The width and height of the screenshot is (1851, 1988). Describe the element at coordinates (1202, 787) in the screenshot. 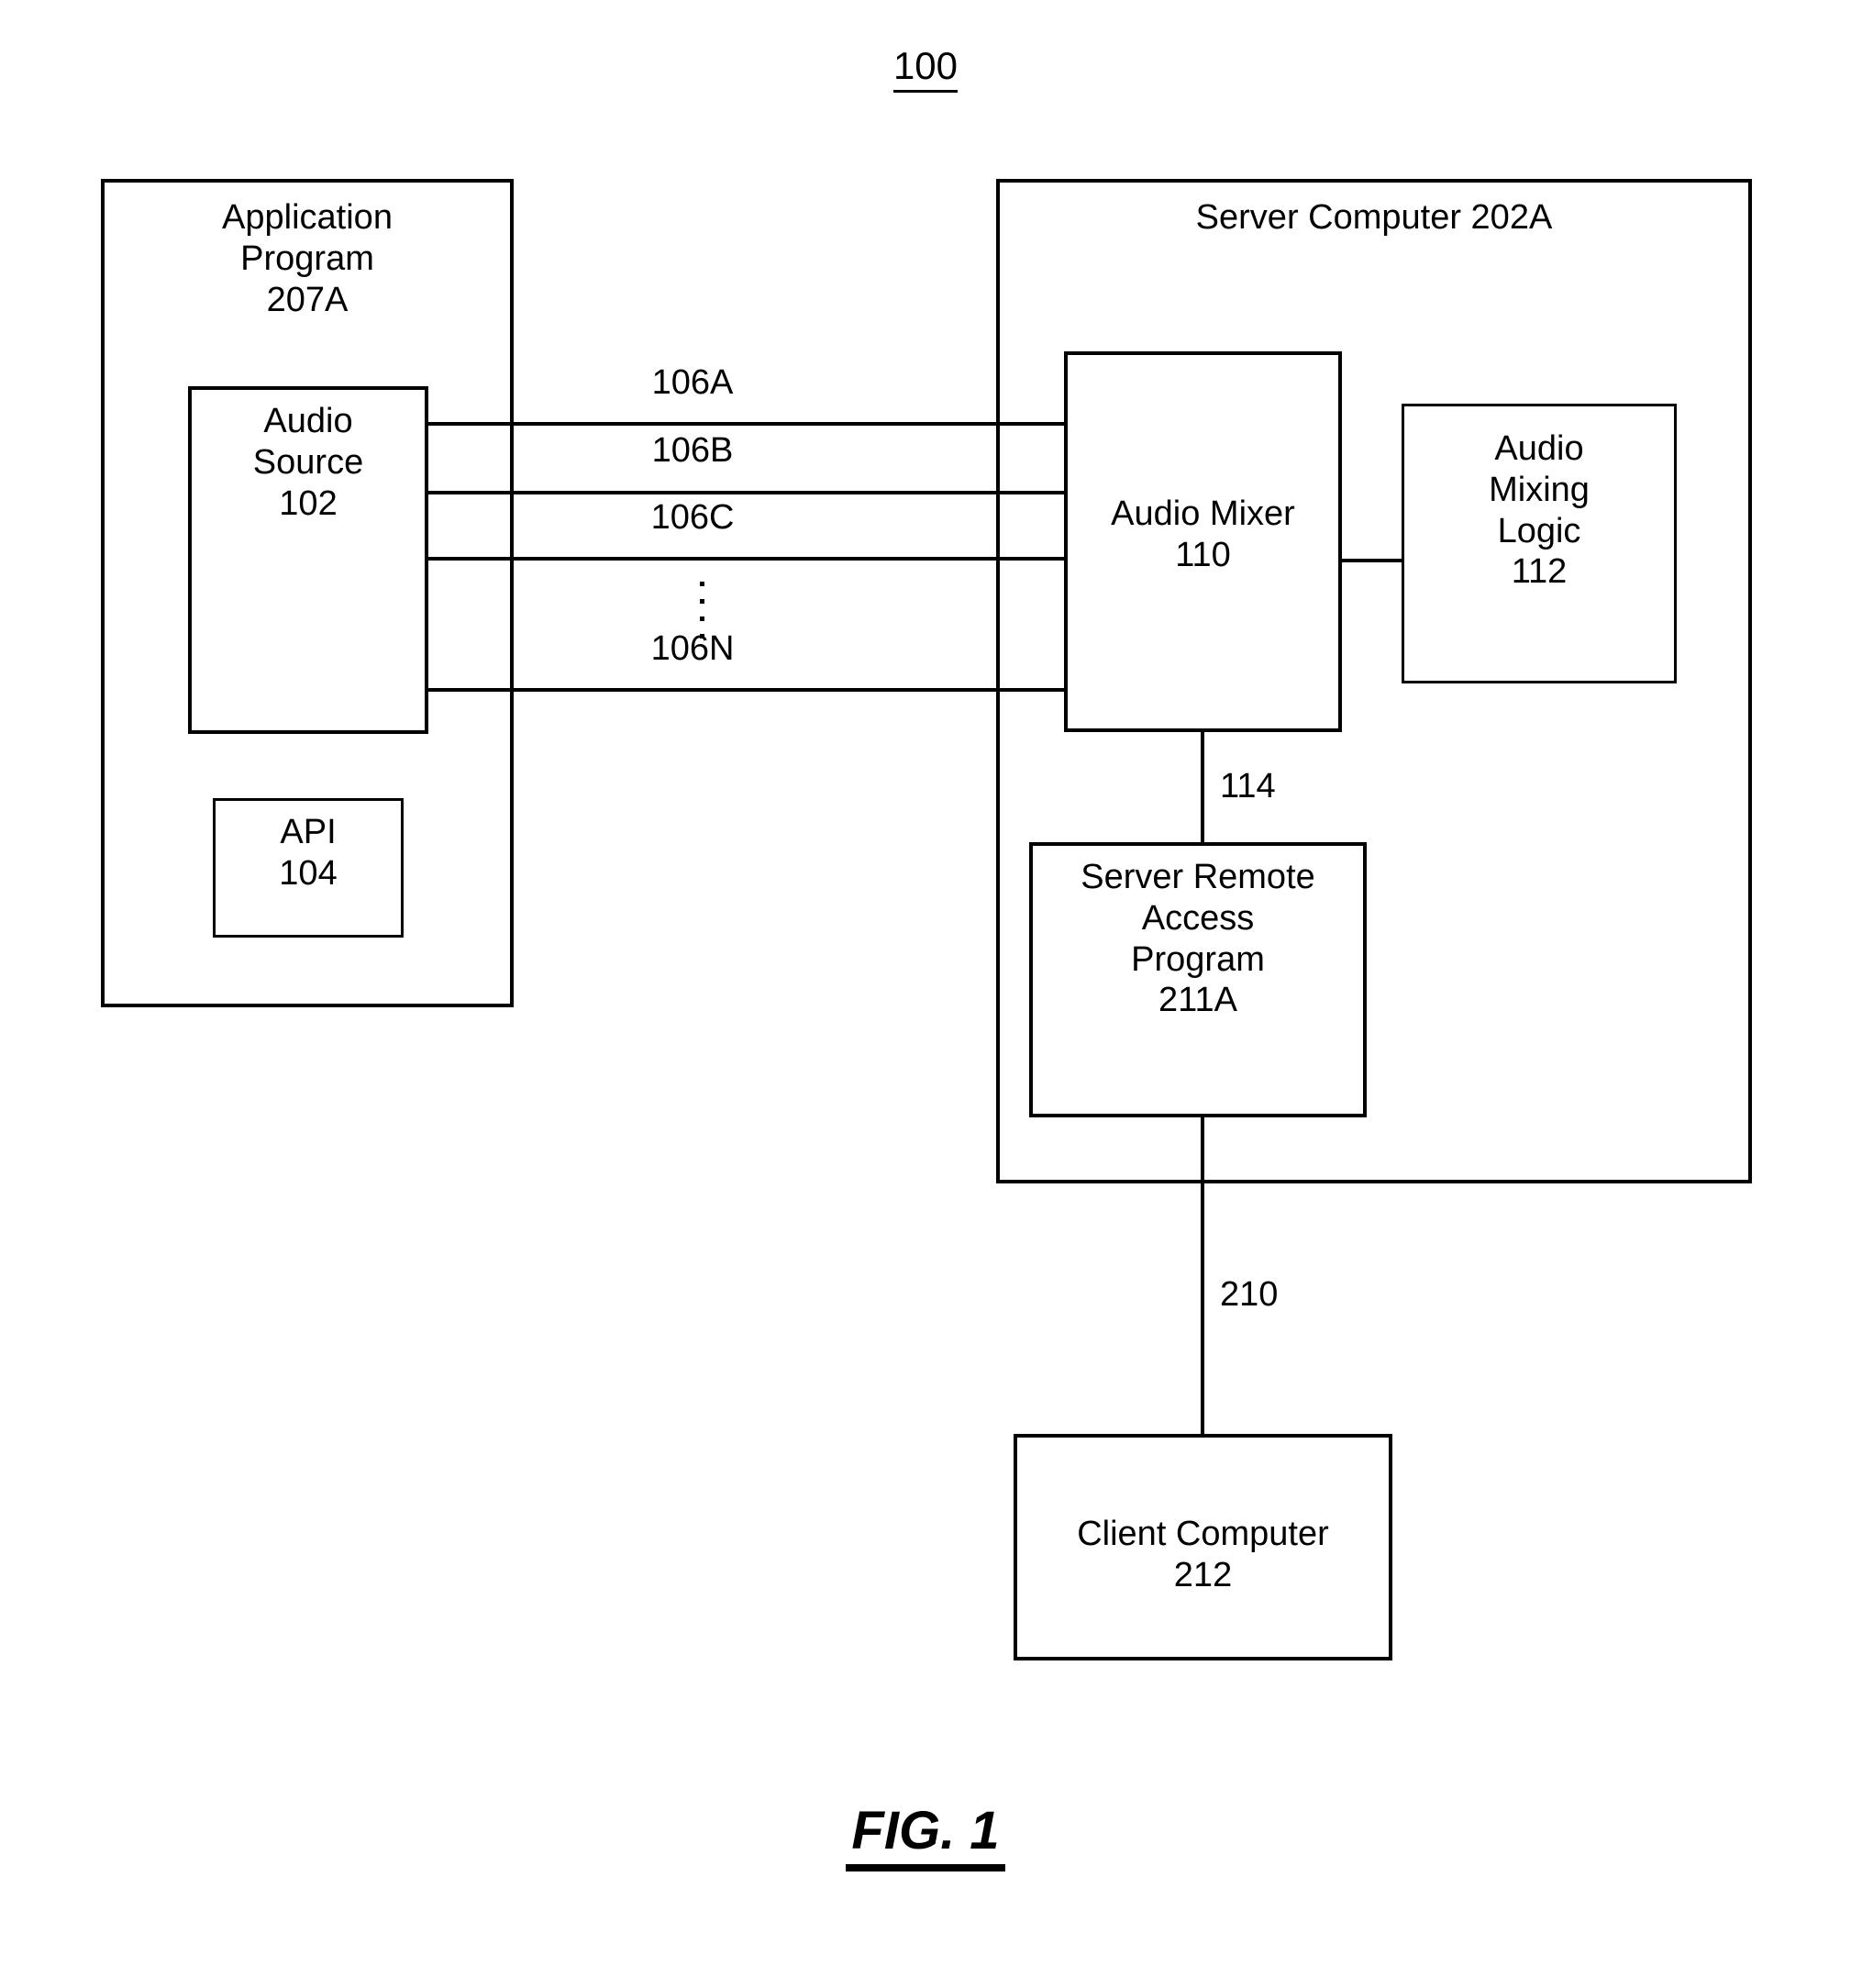

I see `connection-114-line` at that location.